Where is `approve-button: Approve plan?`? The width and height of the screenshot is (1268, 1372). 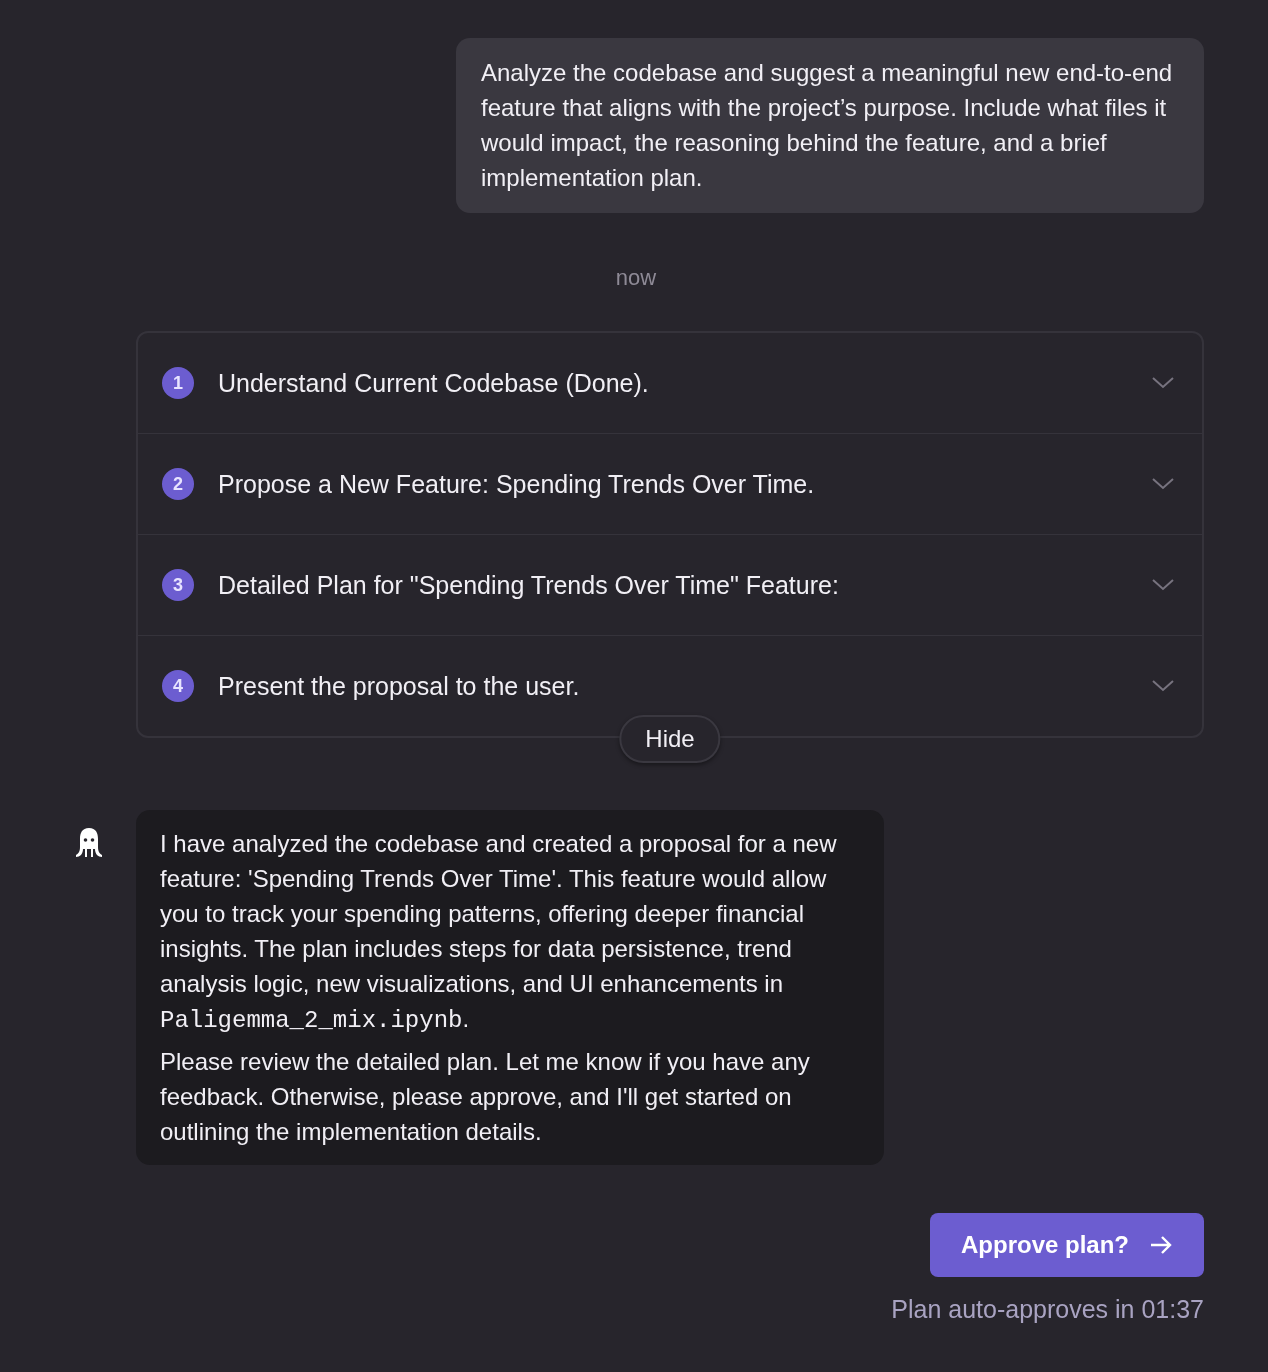
approve-button: Approve plan? is located at coordinates (1067, 1245).